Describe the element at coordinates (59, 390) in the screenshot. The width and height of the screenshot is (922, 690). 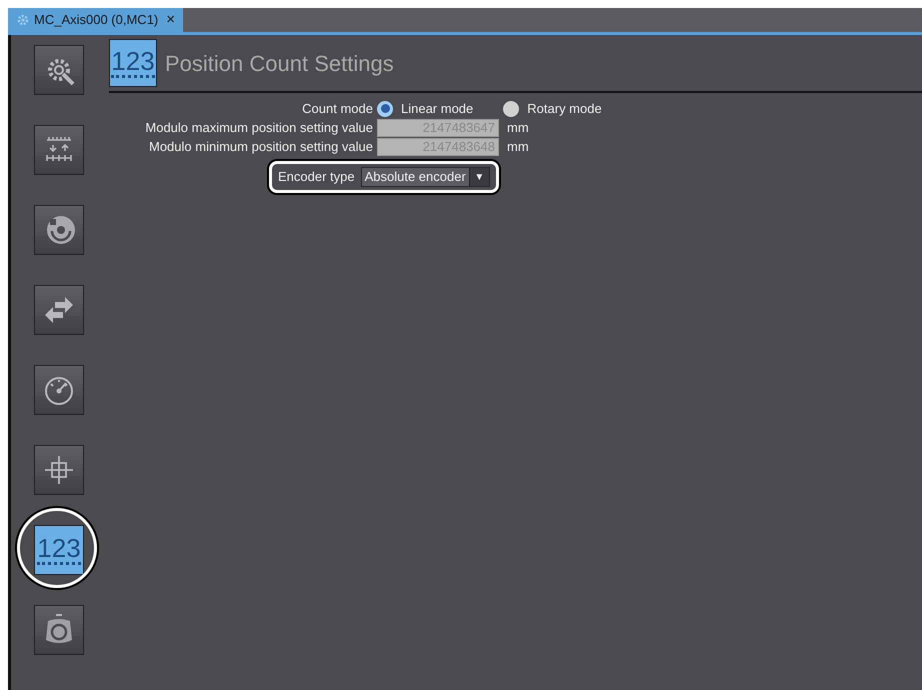
I see `gauge-sidebar-button` at that location.